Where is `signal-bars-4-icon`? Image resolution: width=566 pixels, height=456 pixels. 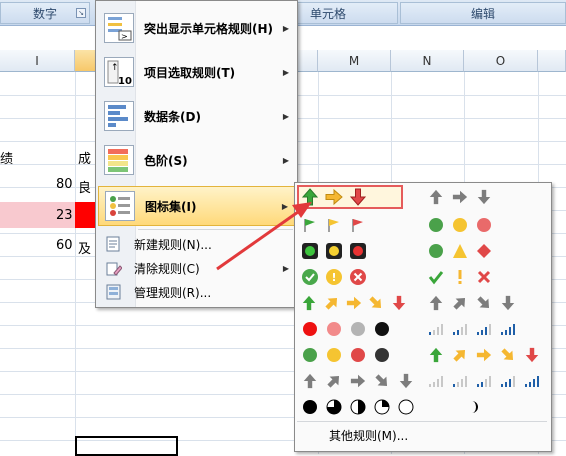
signal-bars-4-icon is located at coordinates (508, 329).